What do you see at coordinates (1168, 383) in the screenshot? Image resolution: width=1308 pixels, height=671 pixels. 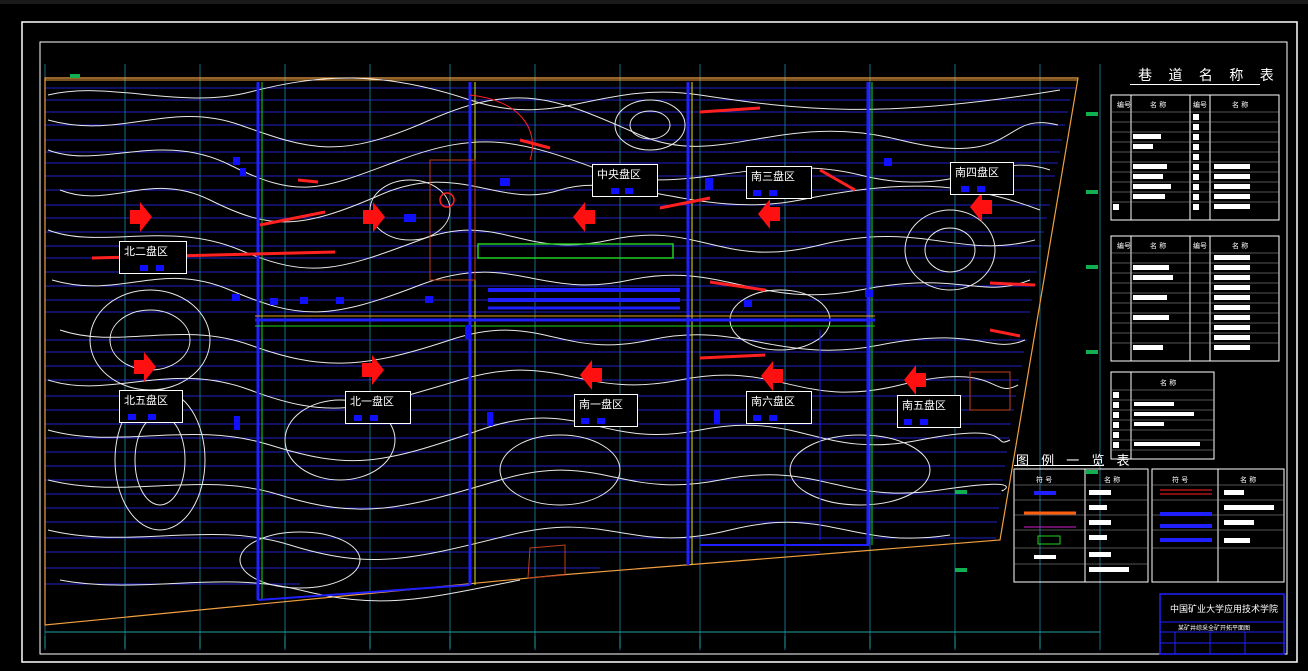 I see `small-table-header: 名 称` at bounding box center [1168, 383].